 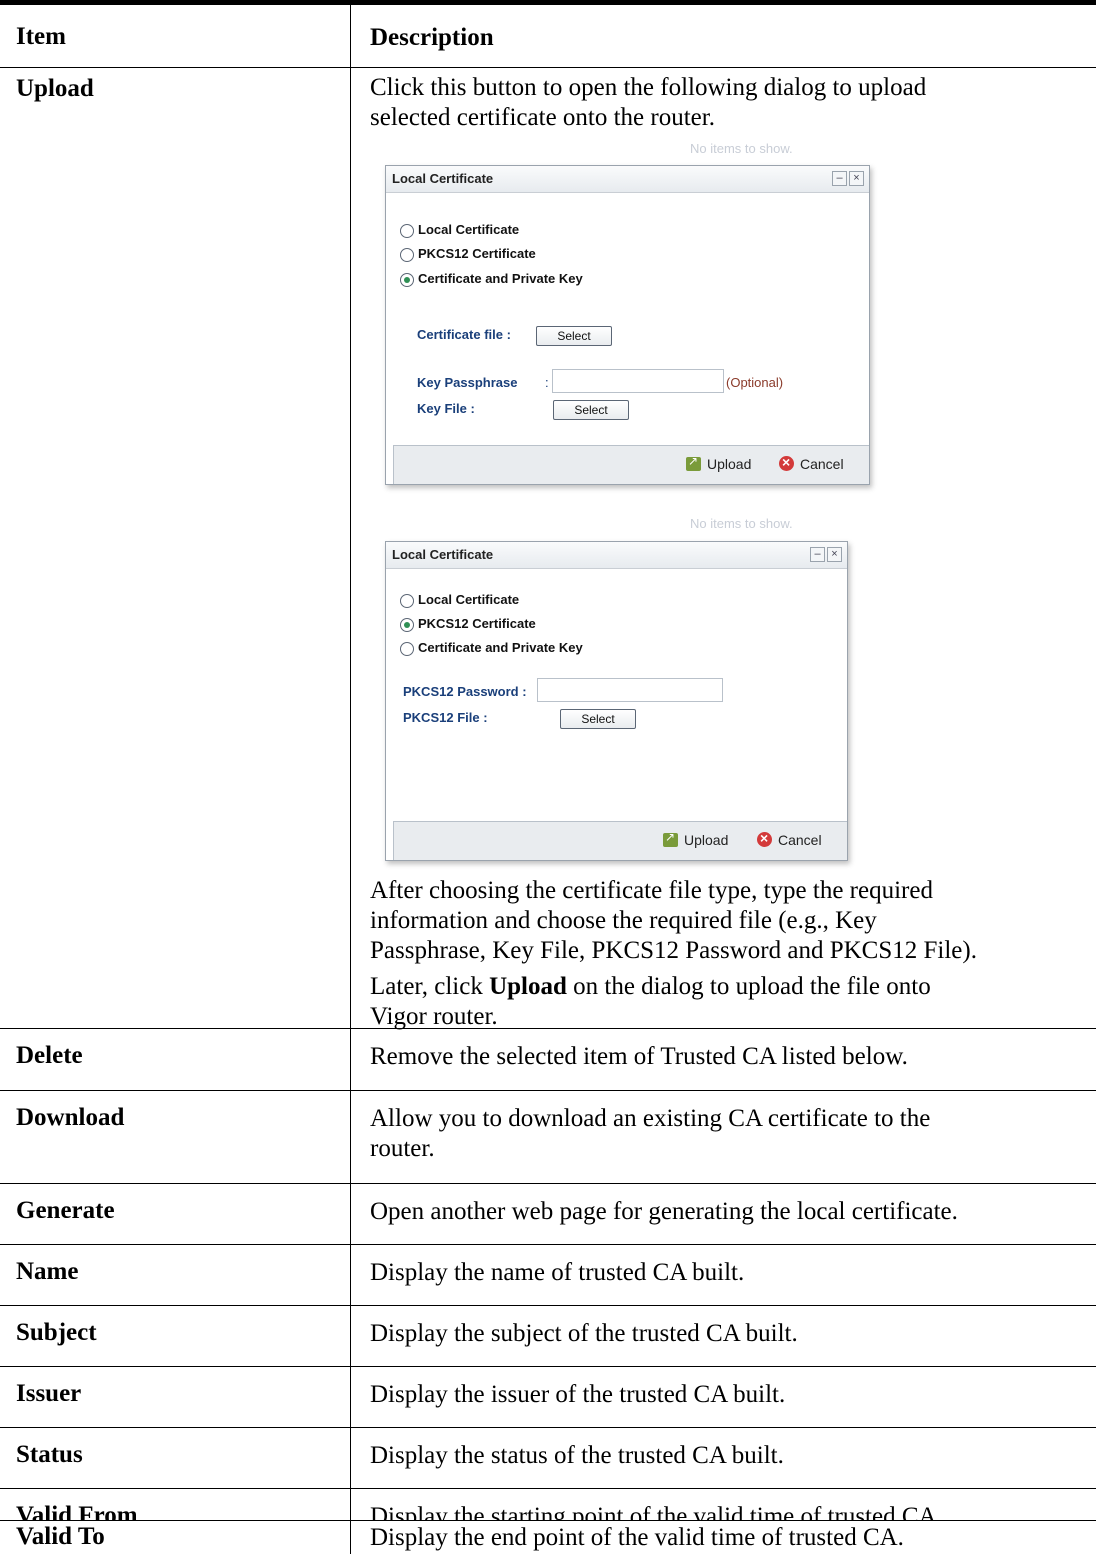 I want to click on certificate-select-button: Select, so click(x=574, y=336).